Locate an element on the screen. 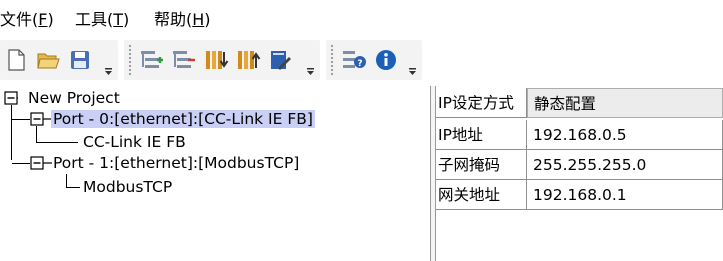 This screenshot has width=723, height=261. menu-tools: 工具(T) is located at coordinates (102, 18).